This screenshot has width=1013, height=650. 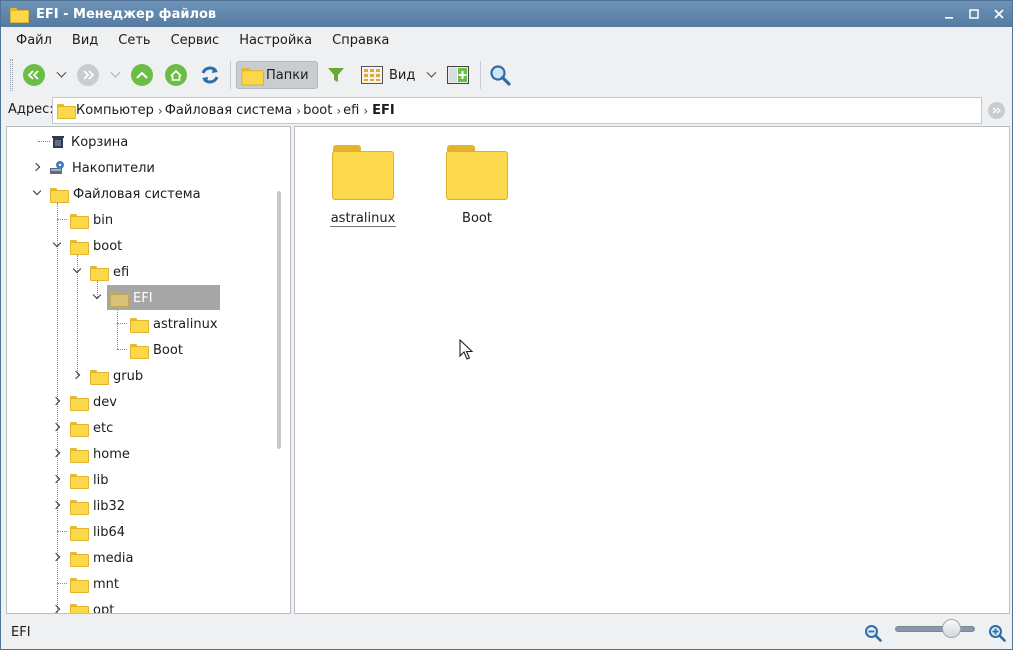 What do you see at coordinates (210, 75) in the screenshot?
I see `refresh-button` at bounding box center [210, 75].